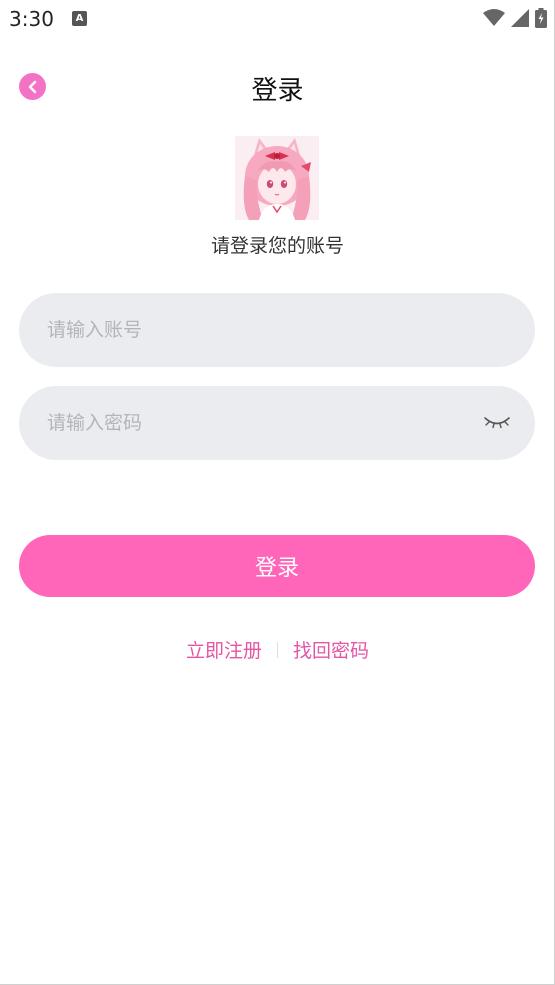 The image size is (555, 985). I want to click on eye-closed-icon, so click(497, 422).